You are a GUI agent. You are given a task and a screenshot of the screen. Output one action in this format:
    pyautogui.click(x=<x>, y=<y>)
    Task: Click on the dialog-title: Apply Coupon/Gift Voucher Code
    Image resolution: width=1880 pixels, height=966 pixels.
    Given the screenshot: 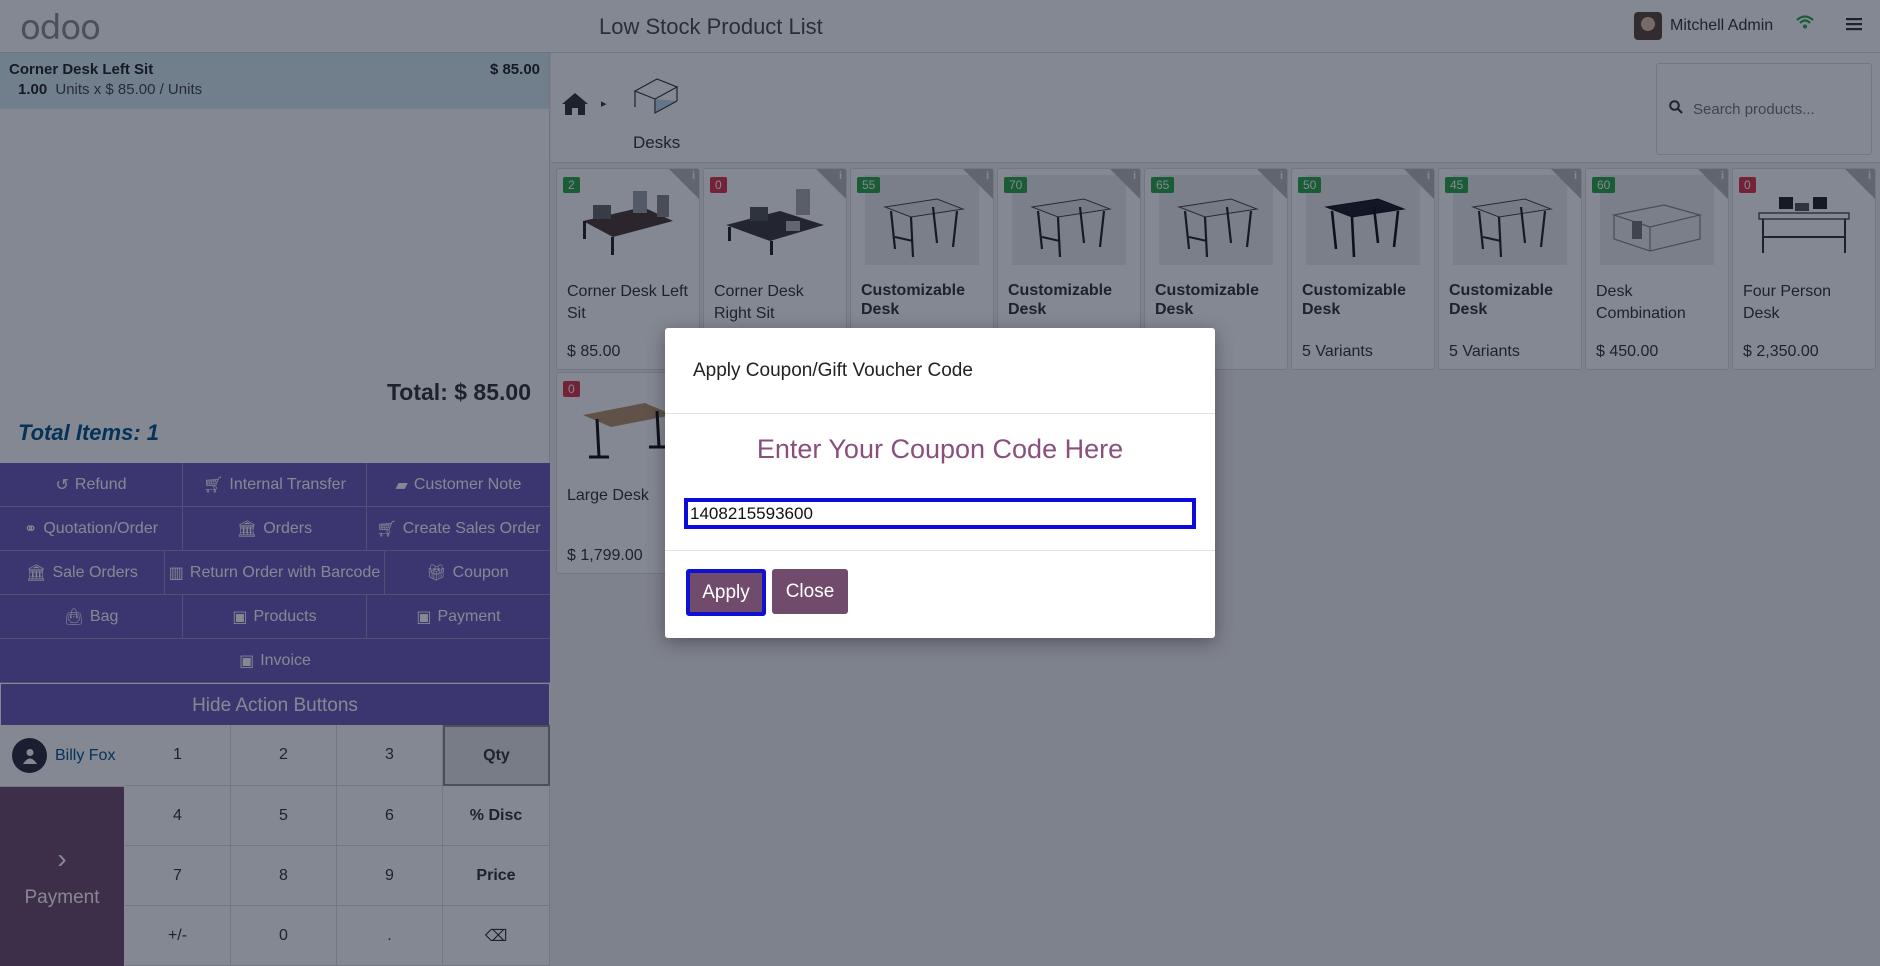 What is the action you would take?
    pyautogui.click(x=940, y=371)
    